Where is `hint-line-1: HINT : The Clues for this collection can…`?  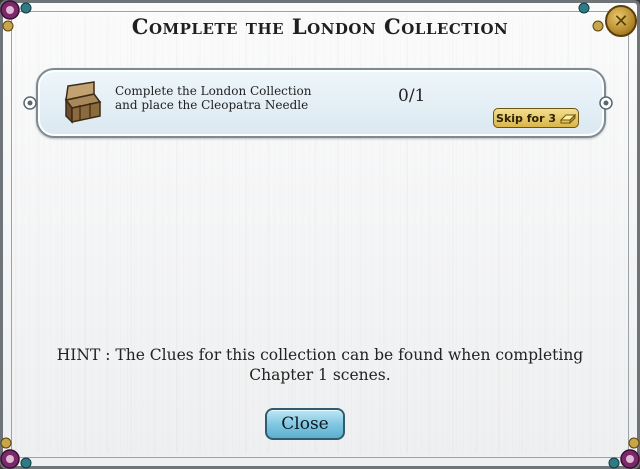
hint-line-1: HINT : The Clues for this collection can… is located at coordinates (320, 355).